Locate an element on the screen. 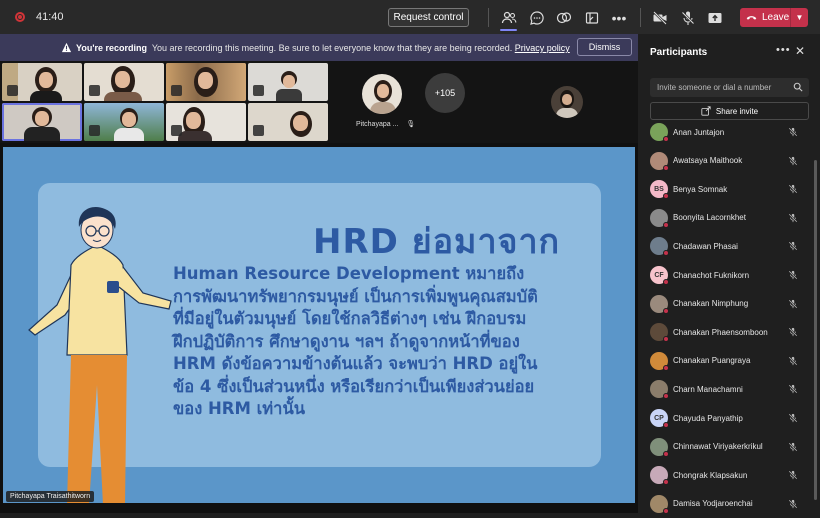  privacy-policy-link: Privacy policy is located at coordinates (542, 48).